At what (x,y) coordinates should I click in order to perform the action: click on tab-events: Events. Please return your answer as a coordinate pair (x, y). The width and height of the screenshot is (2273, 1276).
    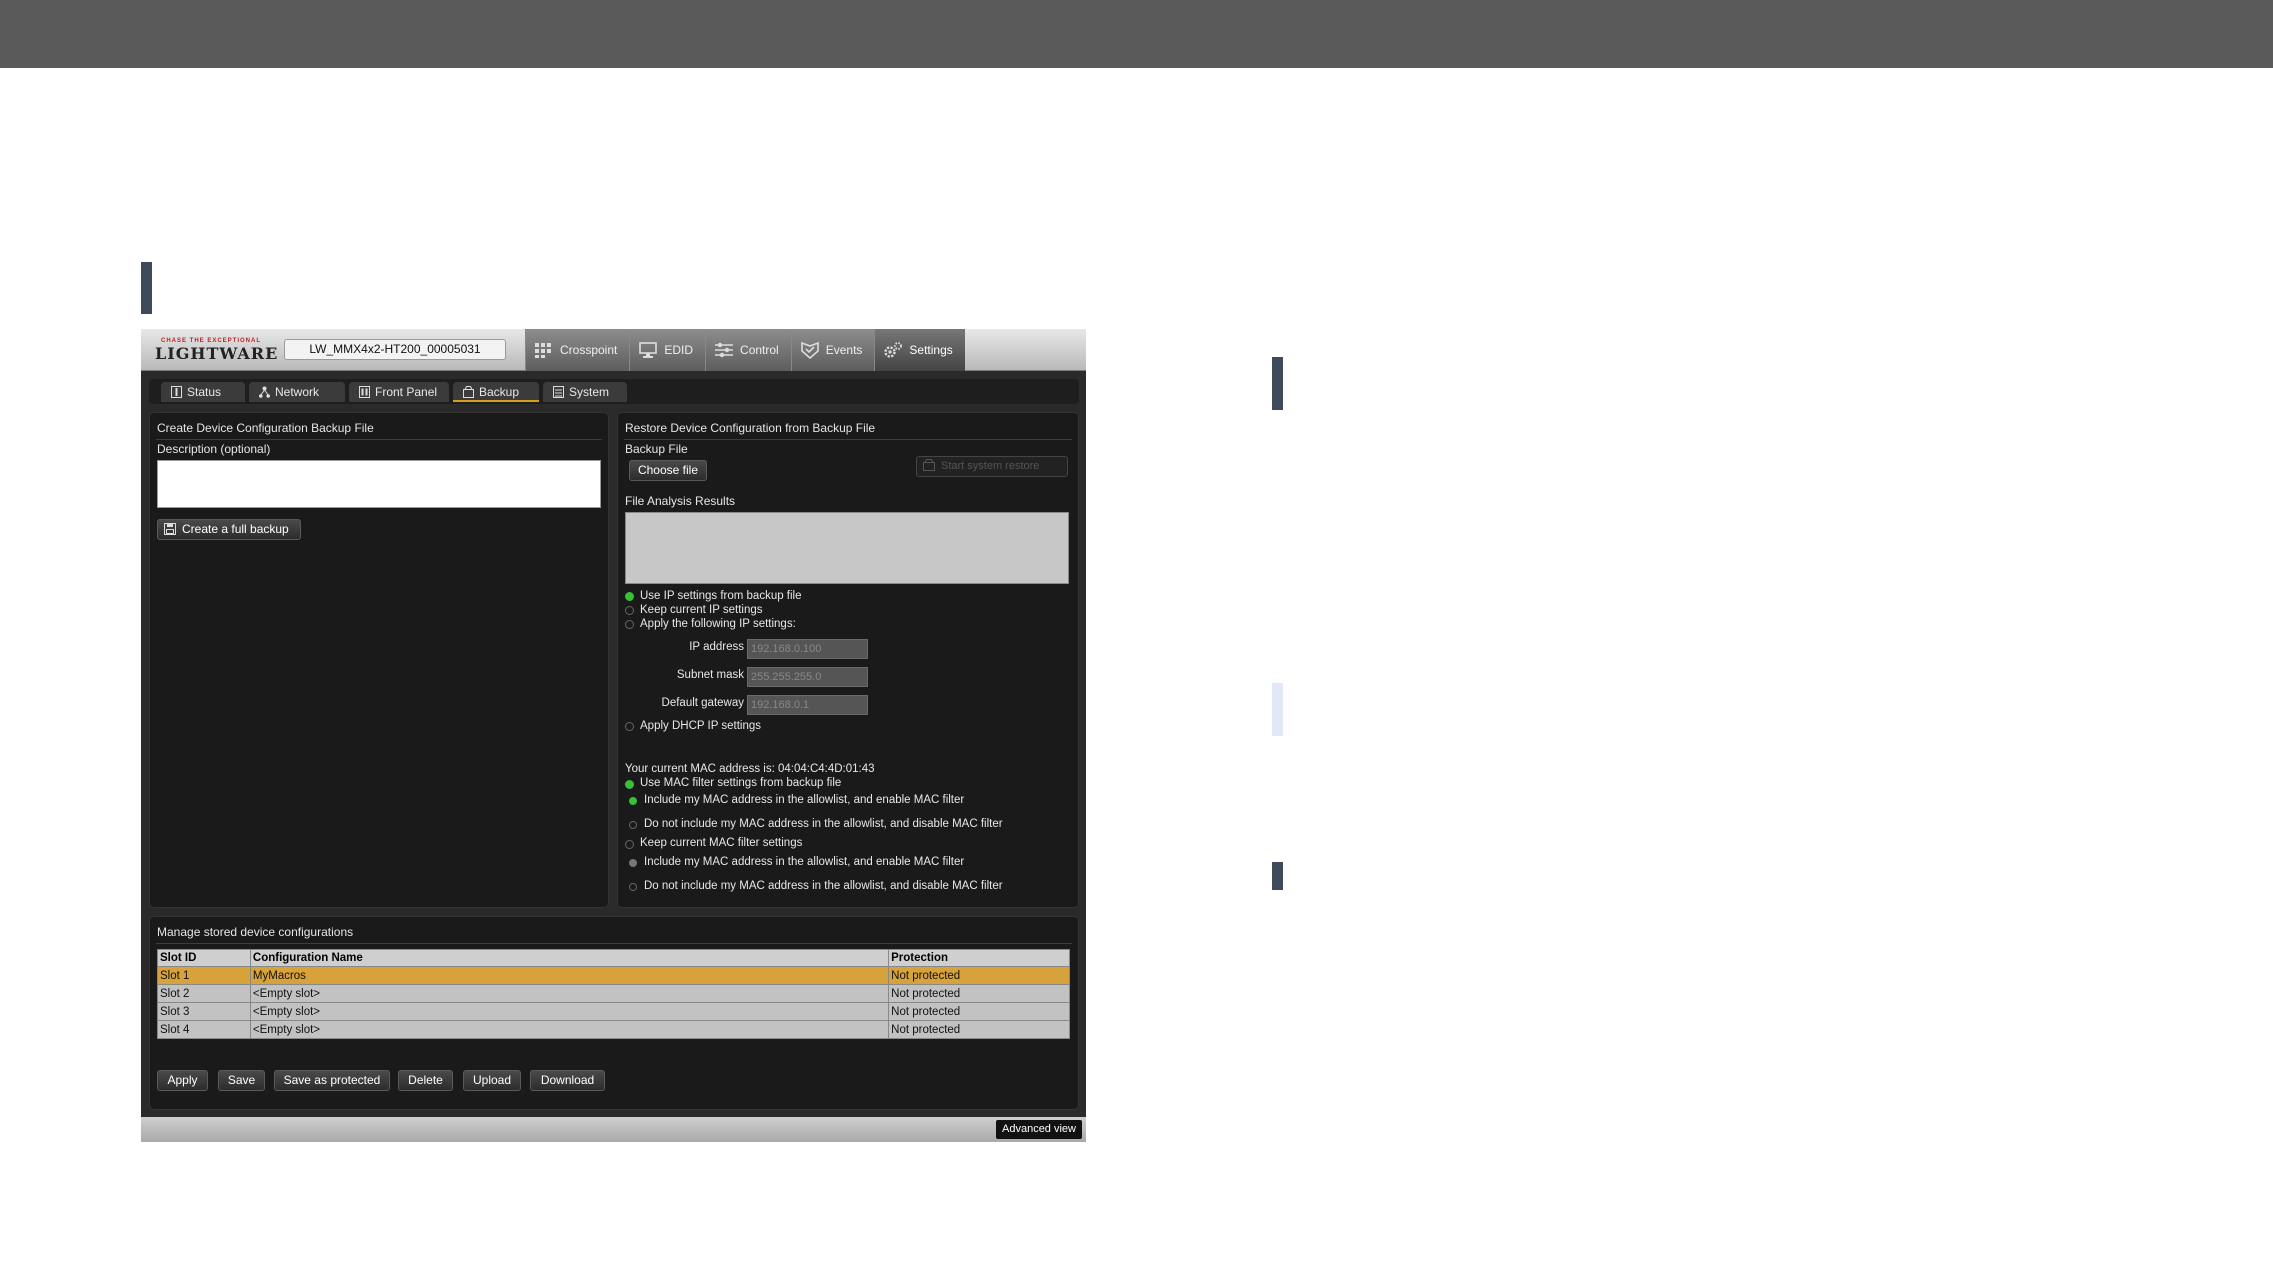
    Looking at the image, I should click on (832, 350).